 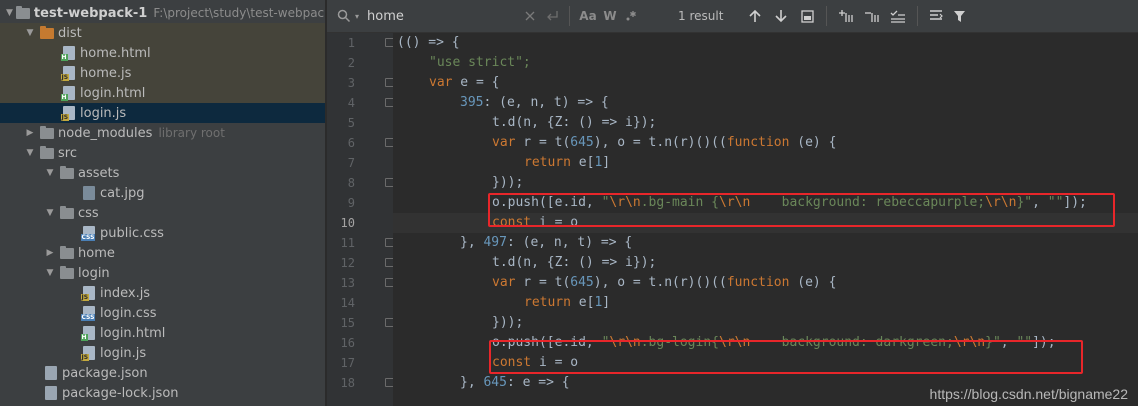 What do you see at coordinates (162, 93) in the screenshot?
I see `tree-item-login-html: H login.html` at bounding box center [162, 93].